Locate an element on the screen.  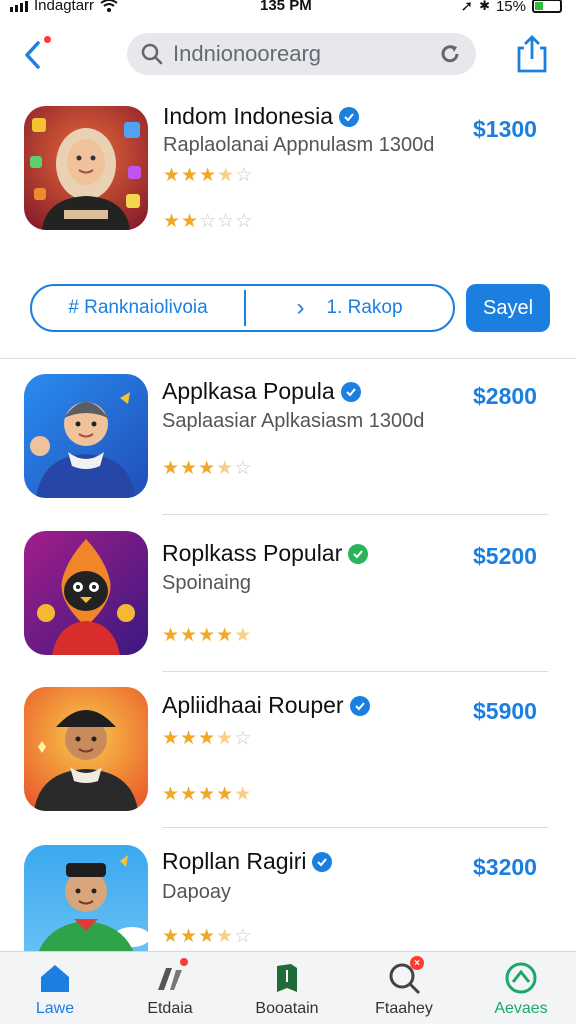
app-secondary-rating-stars-3: ★★★★★ is located at coordinates (207, 794).